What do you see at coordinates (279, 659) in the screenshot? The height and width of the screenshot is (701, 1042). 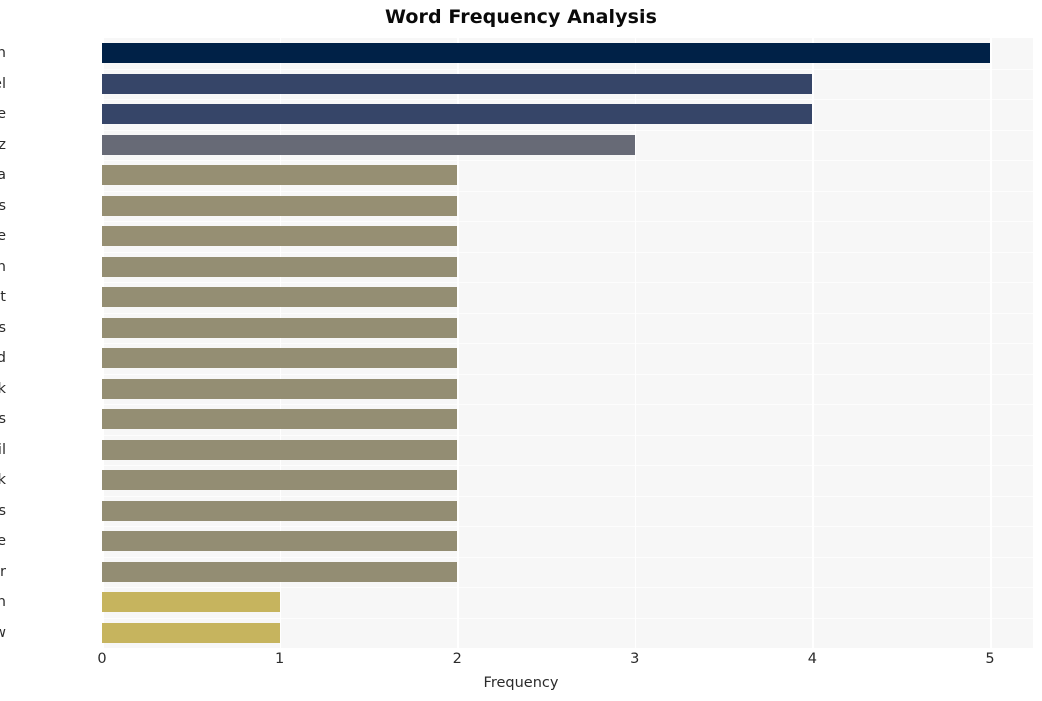 I see `x-axis-tick-label: 1` at bounding box center [279, 659].